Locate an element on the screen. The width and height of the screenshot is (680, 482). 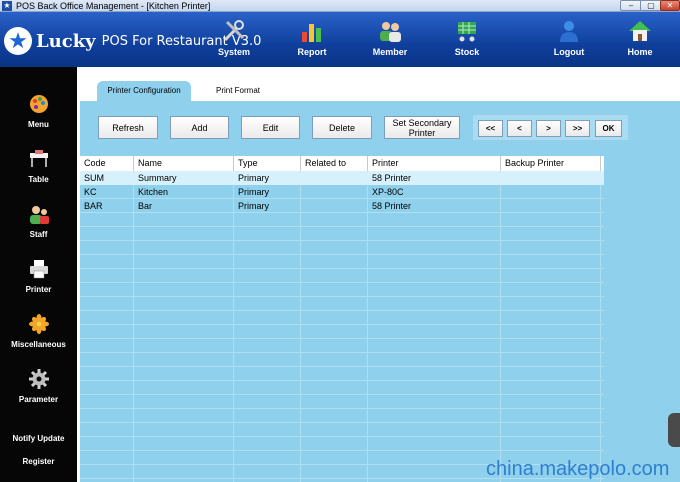
sidebar-item-staff: Staff is located at coordinates (38, 221).